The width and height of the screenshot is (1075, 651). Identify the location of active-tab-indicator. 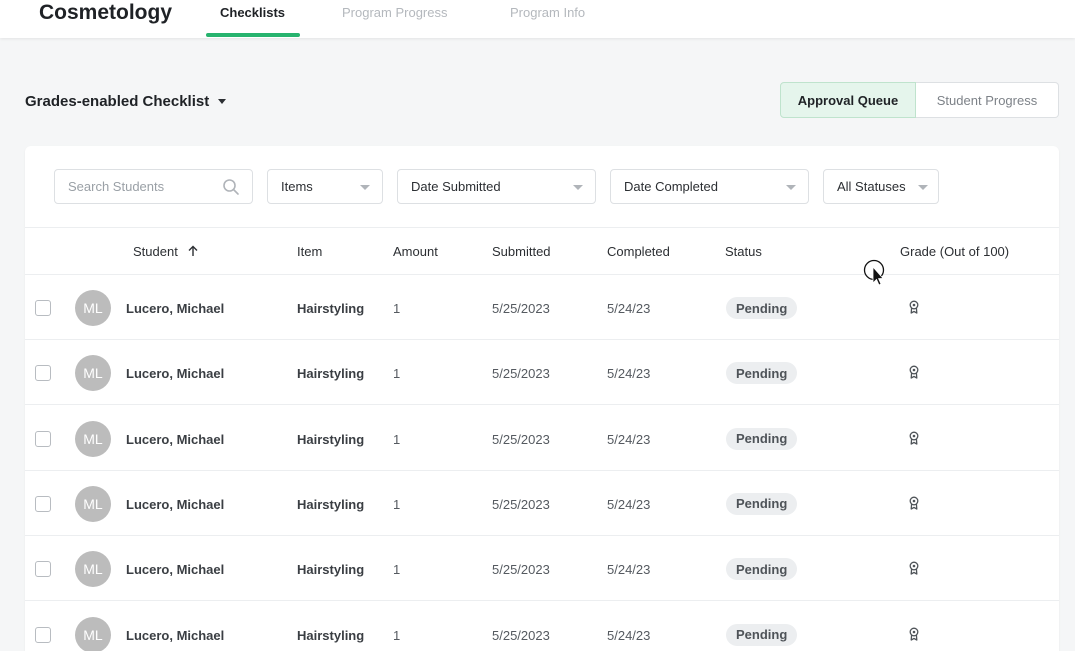
(253, 35).